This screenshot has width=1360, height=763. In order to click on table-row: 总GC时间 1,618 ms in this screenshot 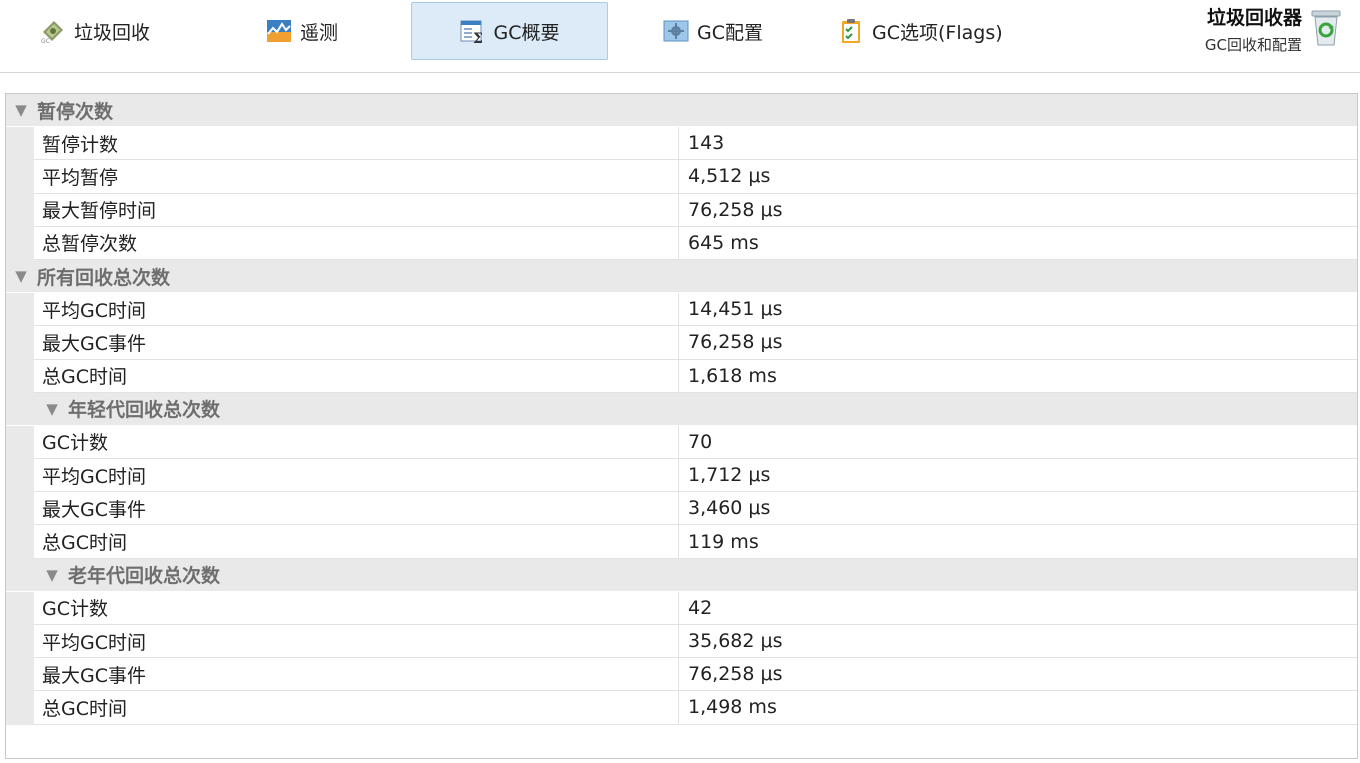, I will do `click(681, 376)`.